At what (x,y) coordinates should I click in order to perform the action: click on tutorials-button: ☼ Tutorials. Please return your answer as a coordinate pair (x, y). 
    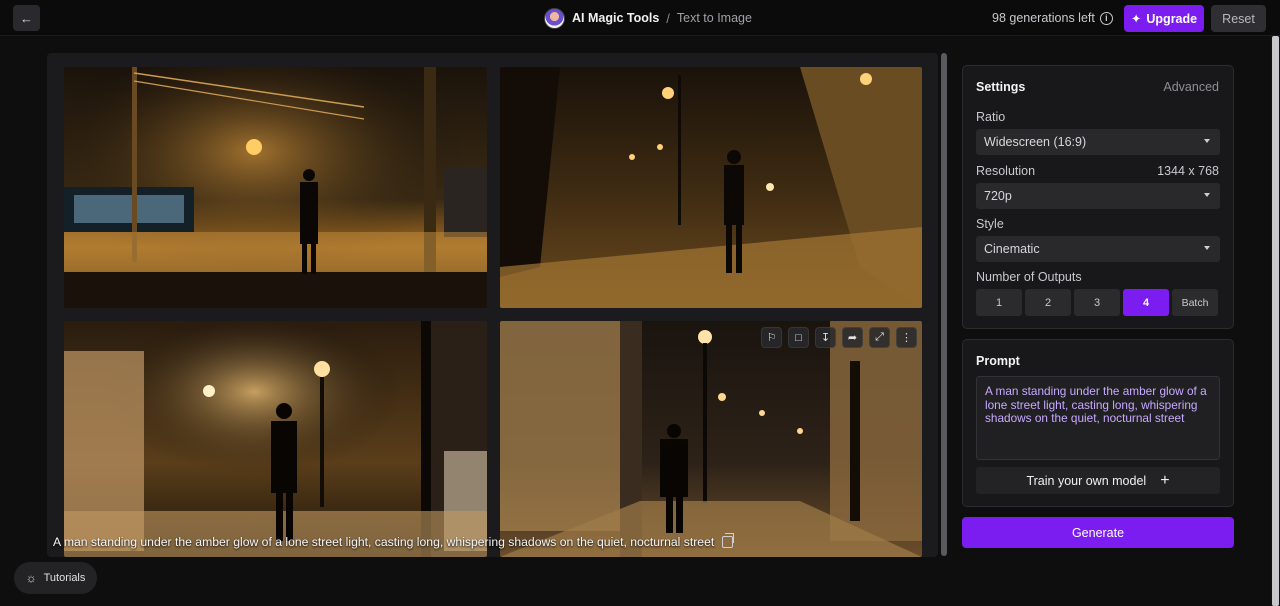
    Looking at the image, I should click on (55, 578).